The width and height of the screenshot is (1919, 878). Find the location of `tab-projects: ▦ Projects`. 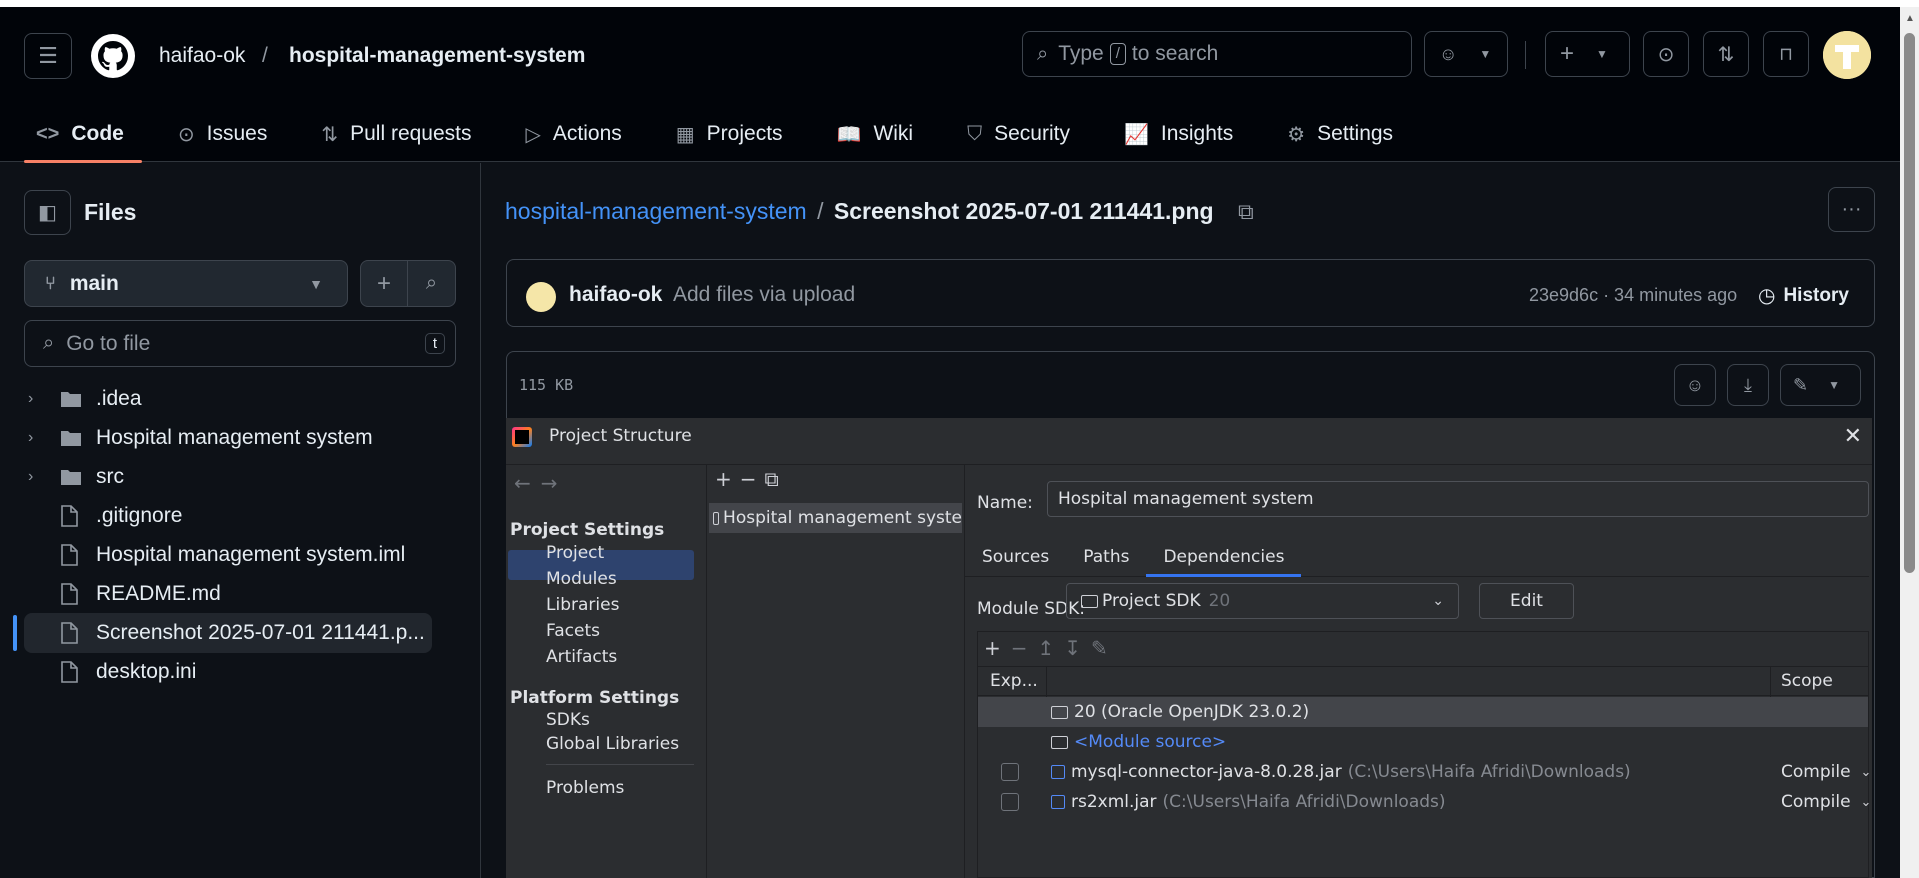

tab-projects: ▦ Projects is located at coordinates (720, 134).